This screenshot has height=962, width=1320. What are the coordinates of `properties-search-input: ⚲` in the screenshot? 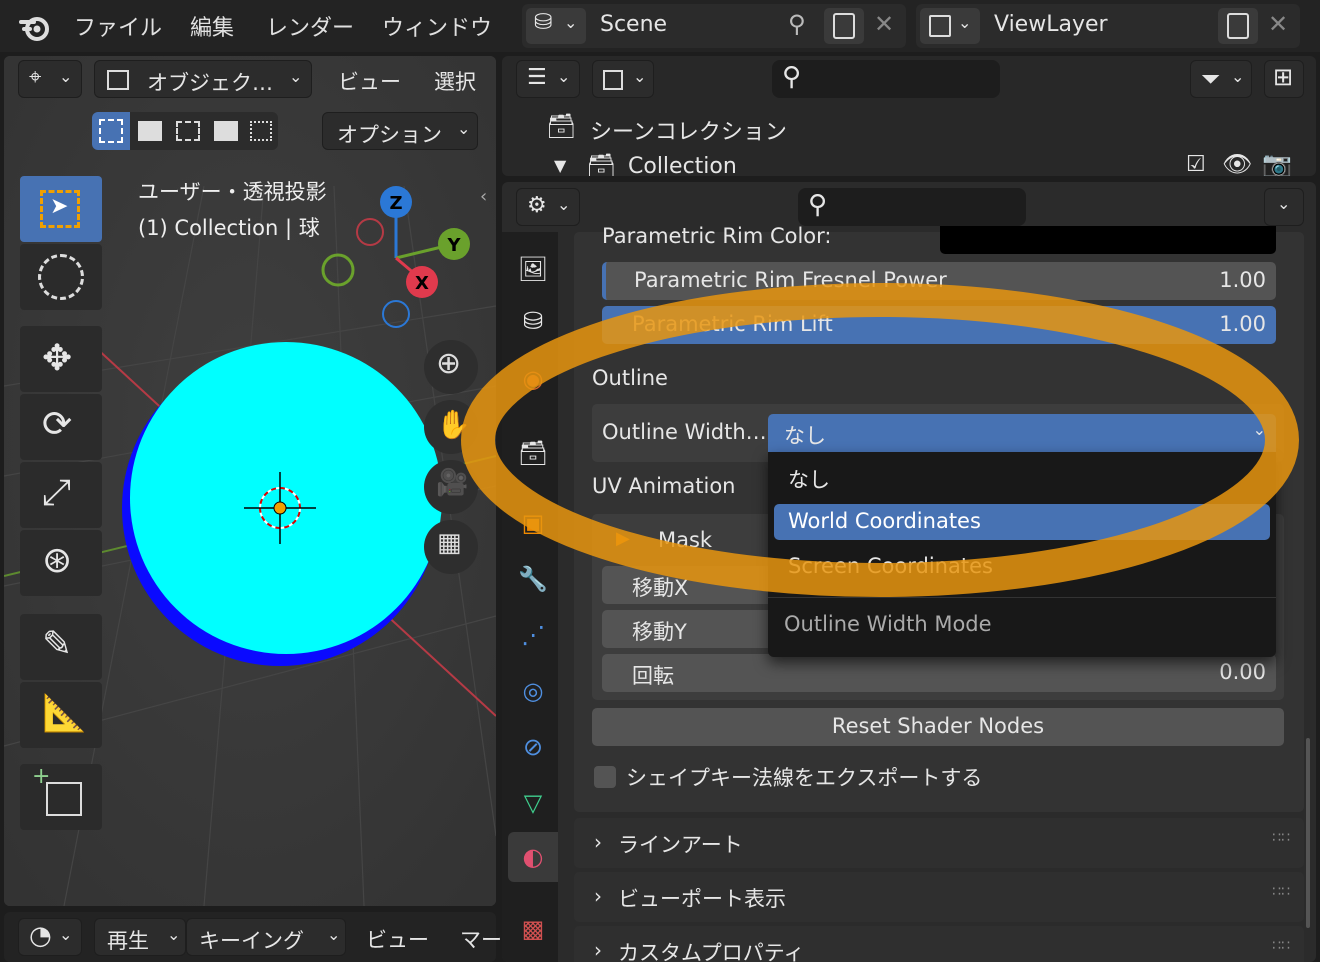 It's located at (912, 207).